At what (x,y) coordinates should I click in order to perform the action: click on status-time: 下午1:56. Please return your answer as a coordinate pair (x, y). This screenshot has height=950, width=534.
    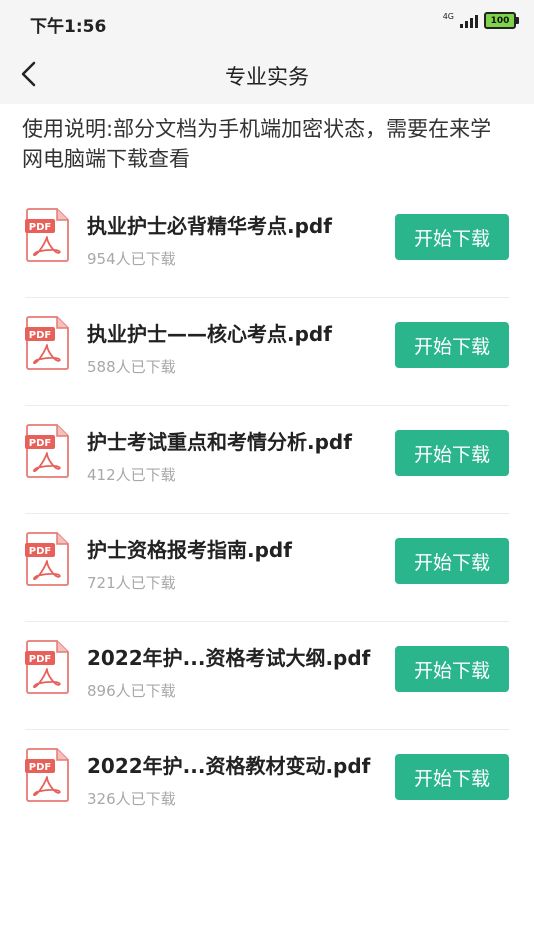
    Looking at the image, I should click on (68, 27).